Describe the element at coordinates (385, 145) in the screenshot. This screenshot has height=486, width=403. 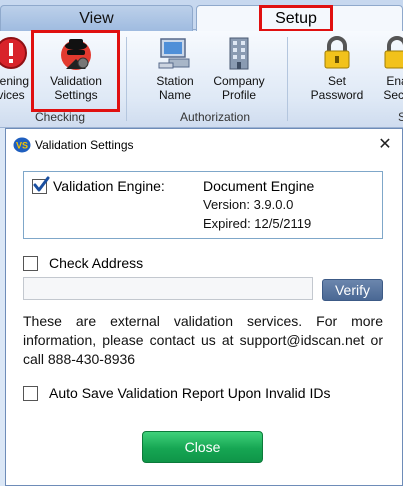
I see `close-icon: ✕` at that location.